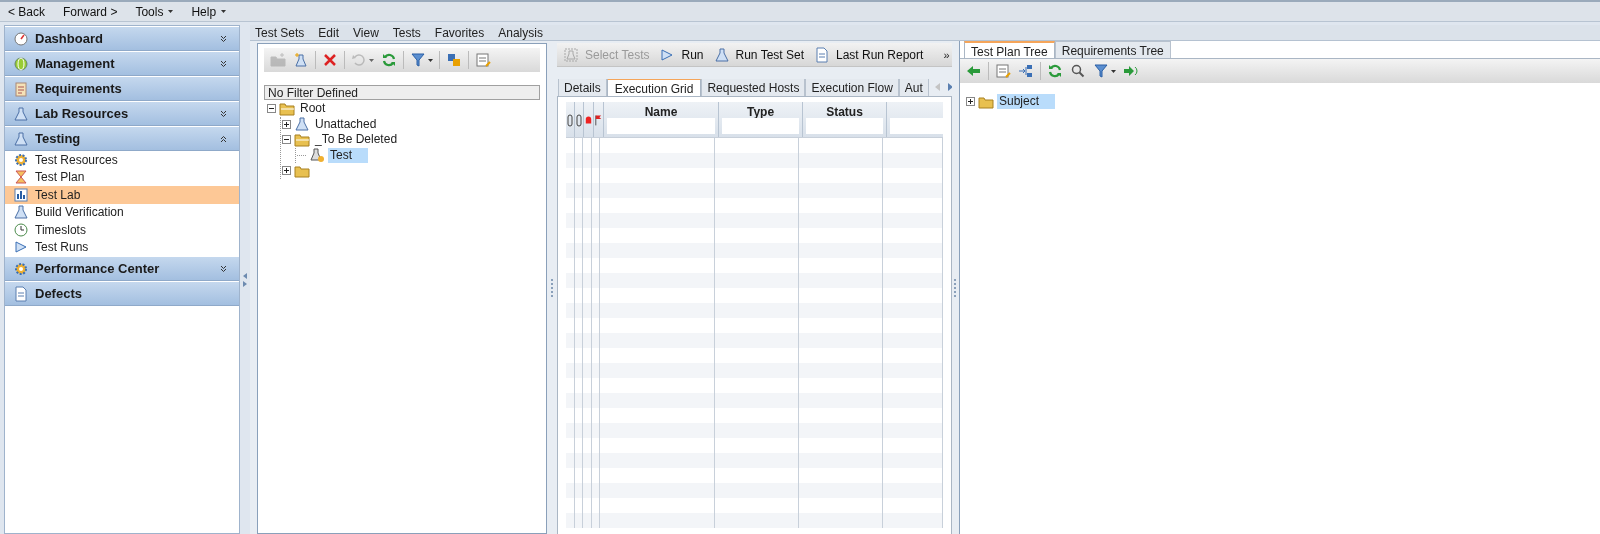  I want to click on menu-item: Forward >, so click(90, 11).